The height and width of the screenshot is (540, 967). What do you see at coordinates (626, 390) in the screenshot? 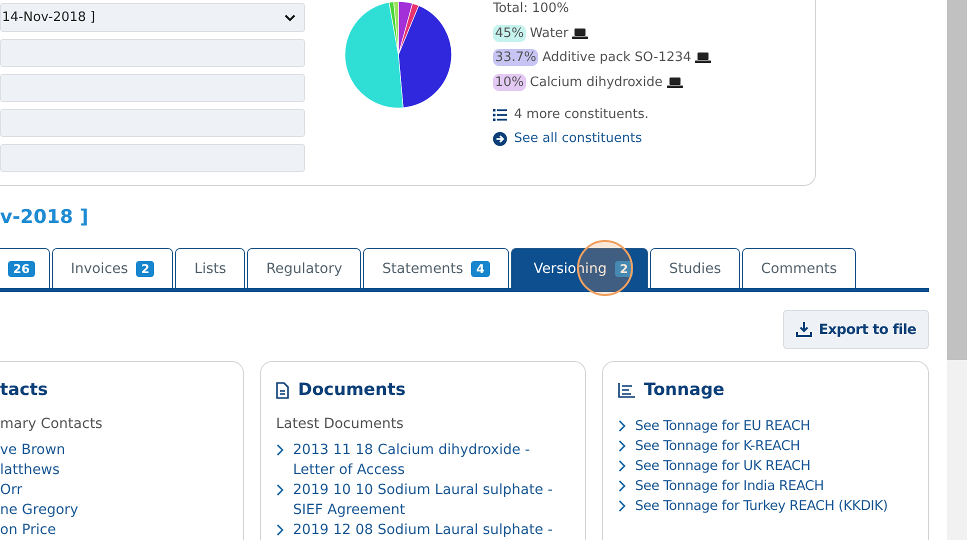
I see `chart-bars-icon` at bounding box center [626, 390].